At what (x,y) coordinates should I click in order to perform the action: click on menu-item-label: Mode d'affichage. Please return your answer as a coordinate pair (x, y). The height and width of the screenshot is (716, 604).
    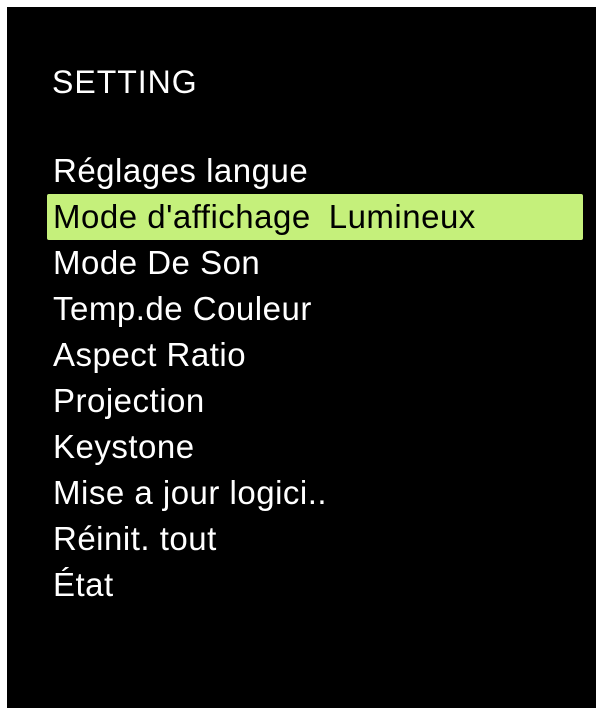
    Looking at the image, I should click on (182, 216).